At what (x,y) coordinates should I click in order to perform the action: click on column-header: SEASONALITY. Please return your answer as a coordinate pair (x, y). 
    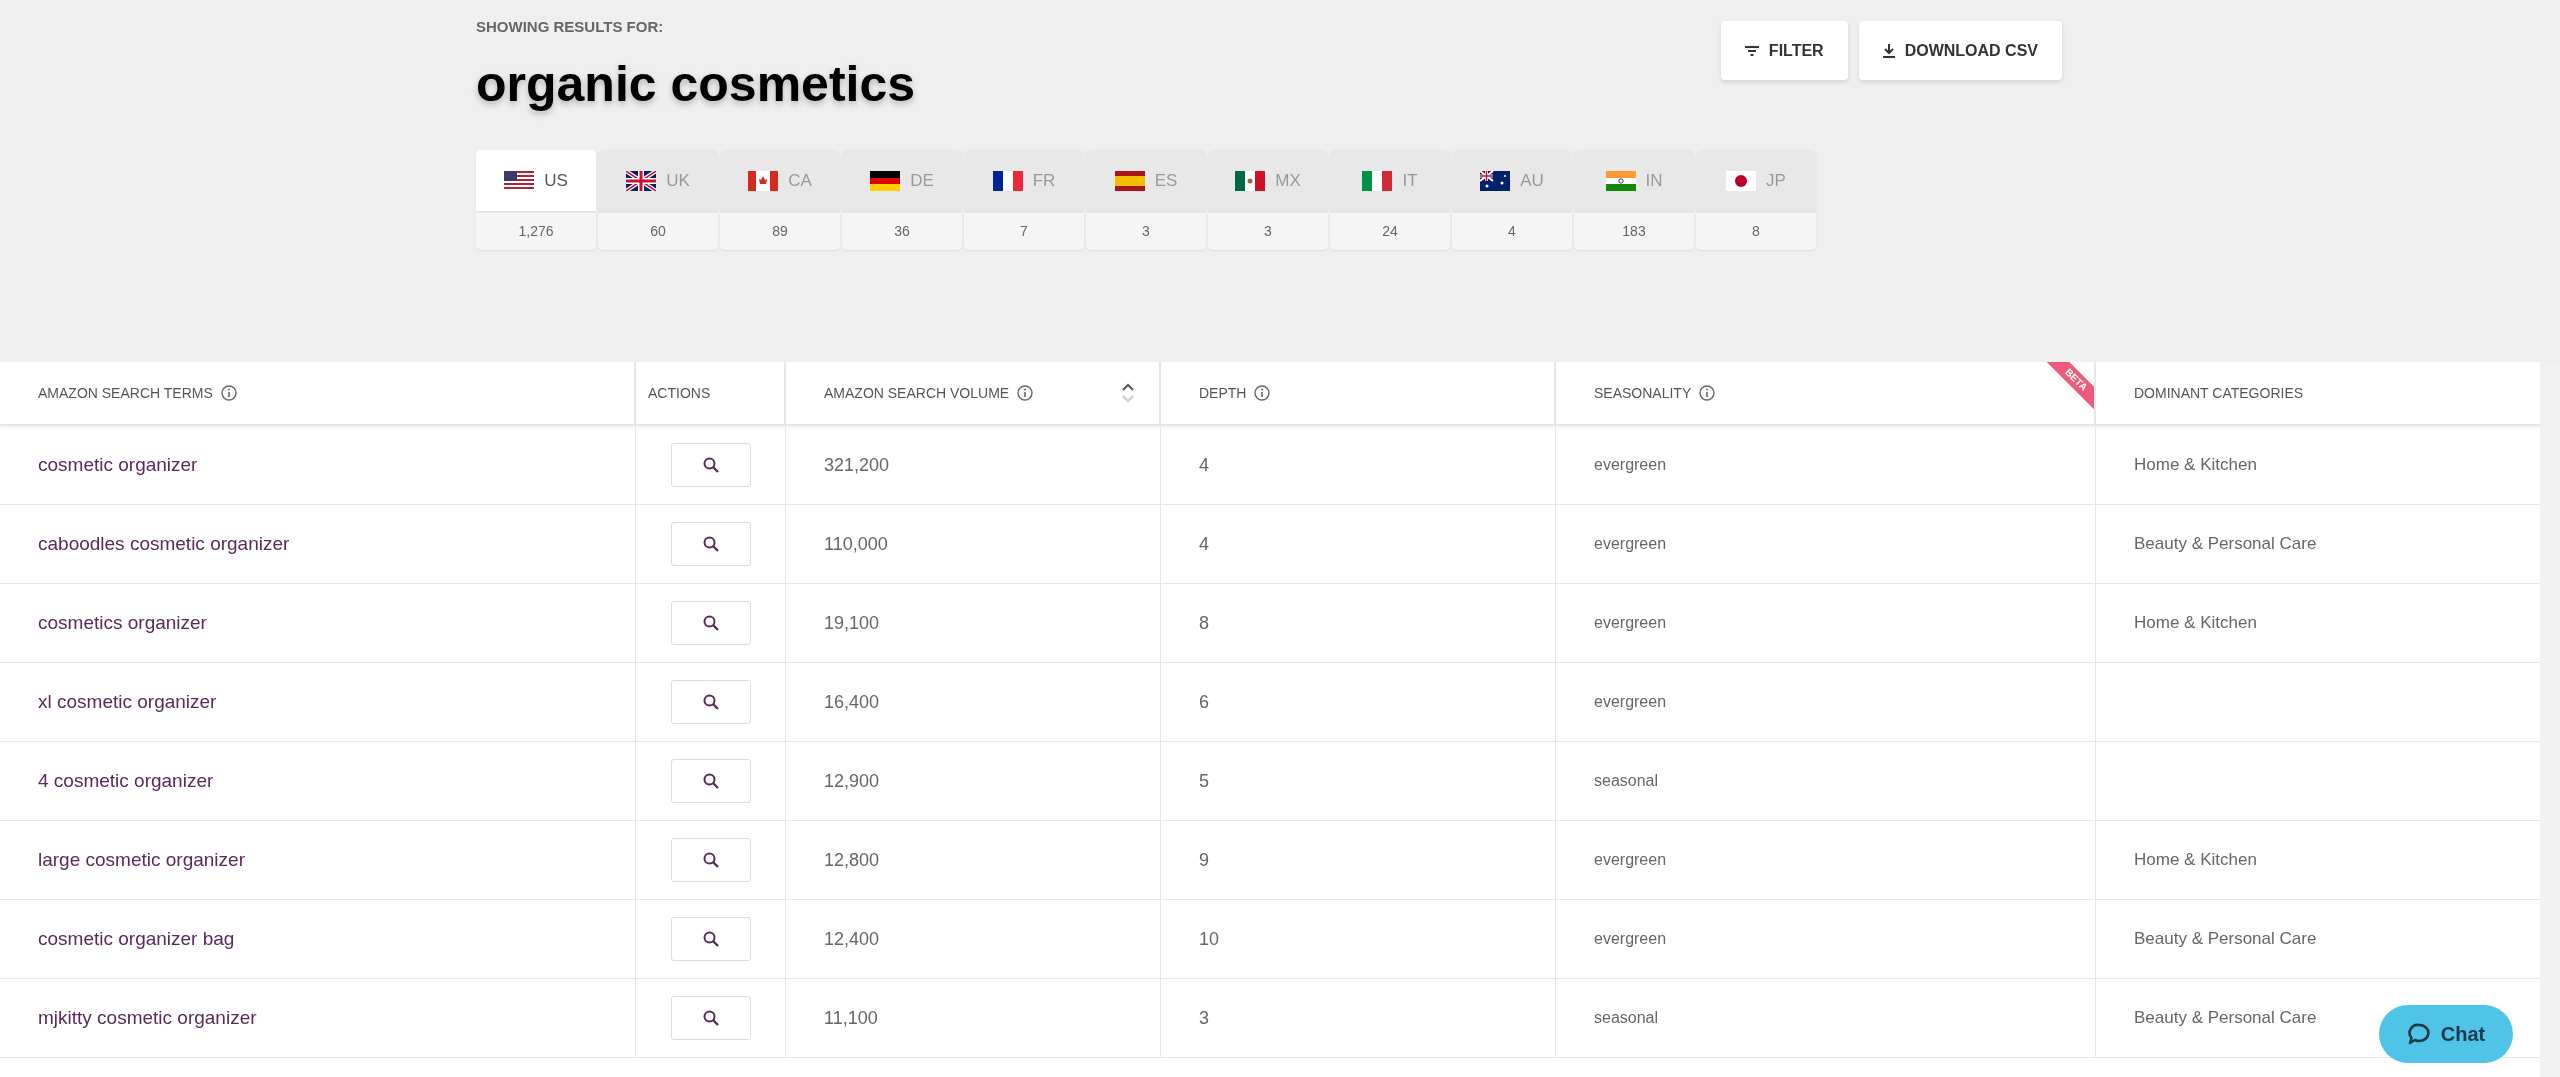
    Looking at the image, I should click on (1643, 393).